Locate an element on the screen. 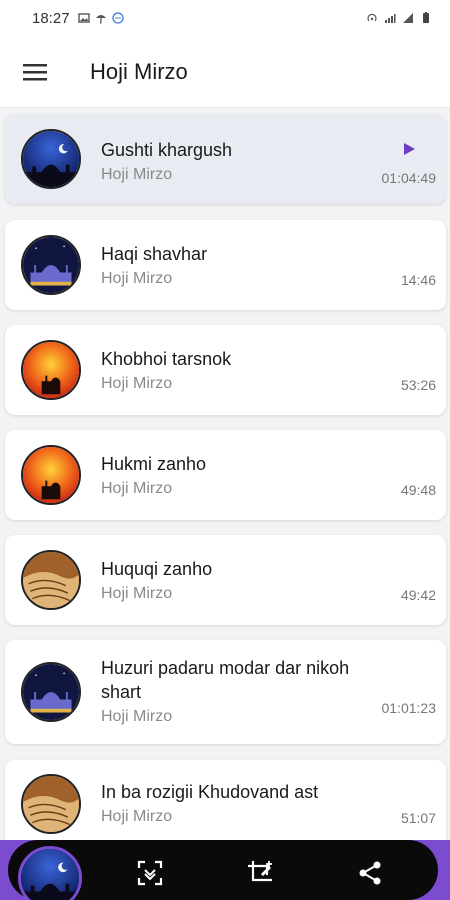 This screenshot has width=450, height=900. scan-button is located at coordinates (150, 873).